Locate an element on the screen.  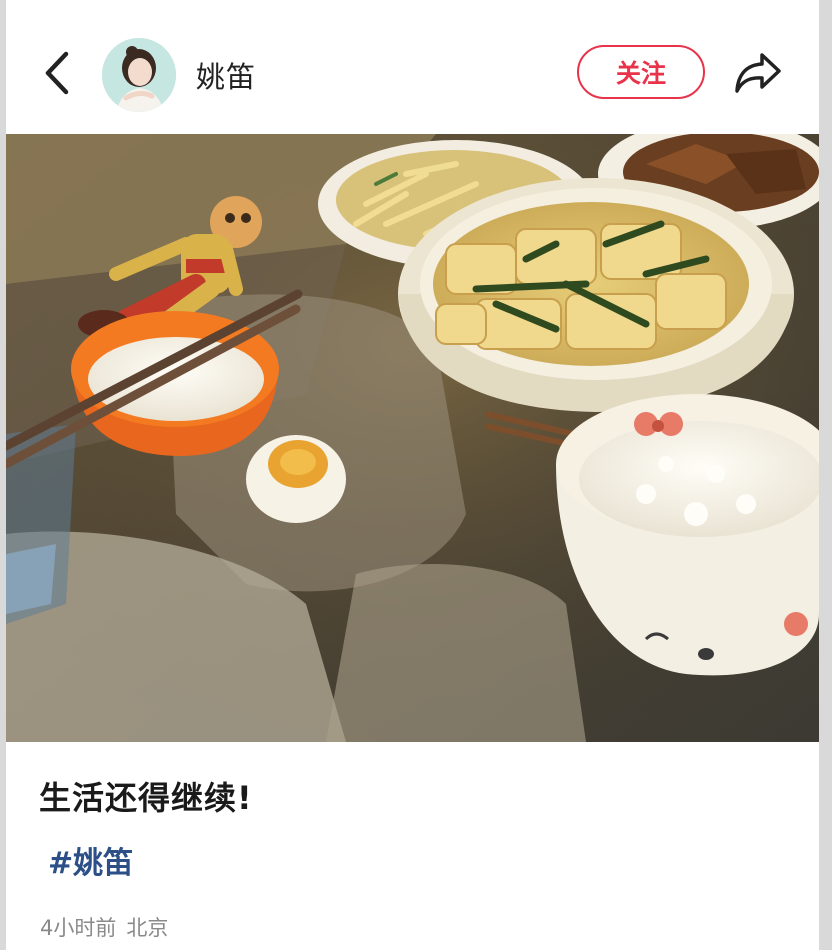
share-arrow-icon is located at coordinates (758, 73).